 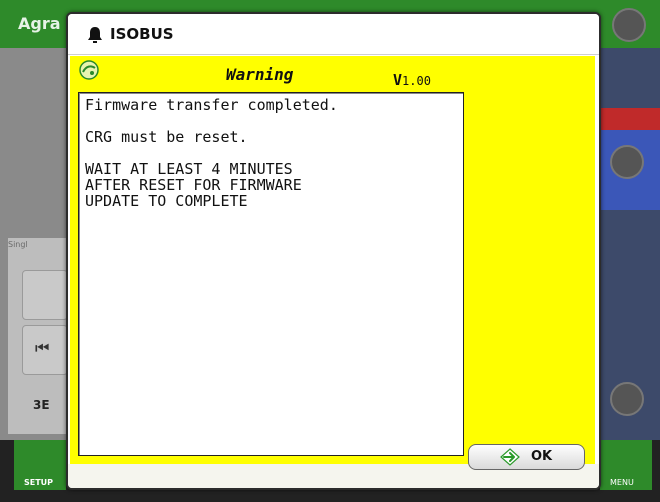 I want to click on dialog-title: ISOBUS, so click(x=142, y=34).